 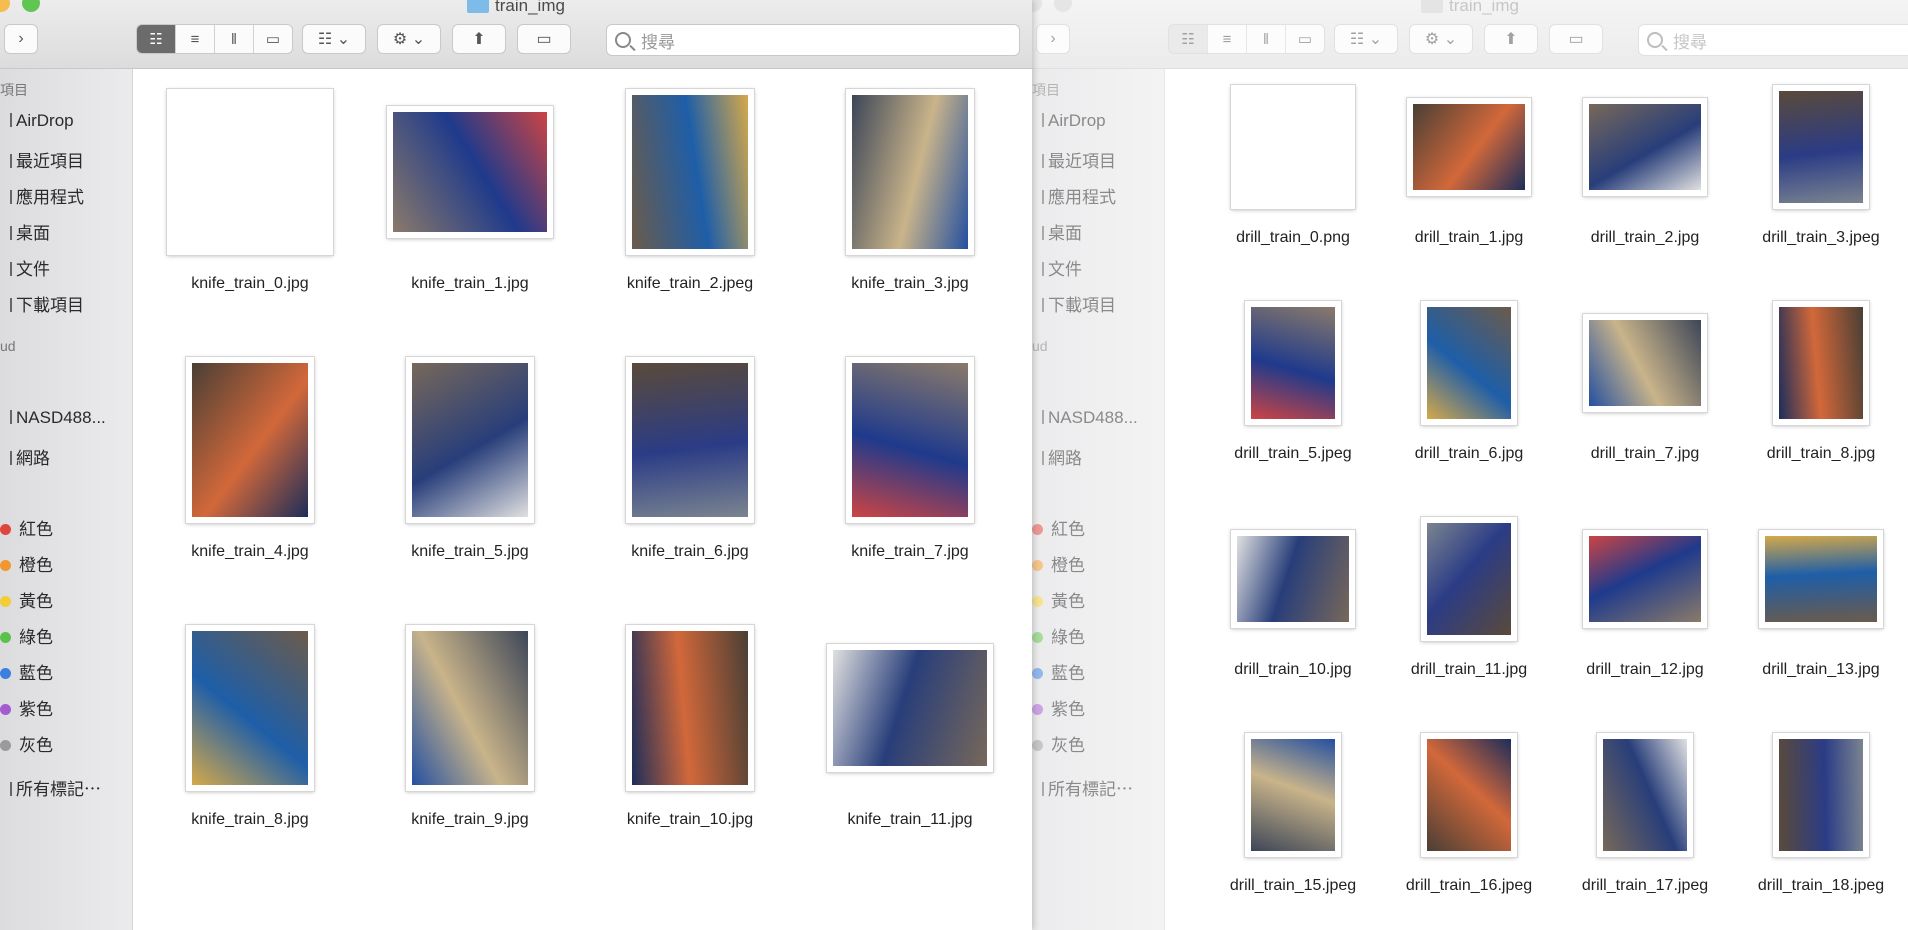 What do you see at coordinates (1821, 237) in the screenshot?
I see `file-name: drill_train_3.jpeg` at bounding box center [1821, 237].